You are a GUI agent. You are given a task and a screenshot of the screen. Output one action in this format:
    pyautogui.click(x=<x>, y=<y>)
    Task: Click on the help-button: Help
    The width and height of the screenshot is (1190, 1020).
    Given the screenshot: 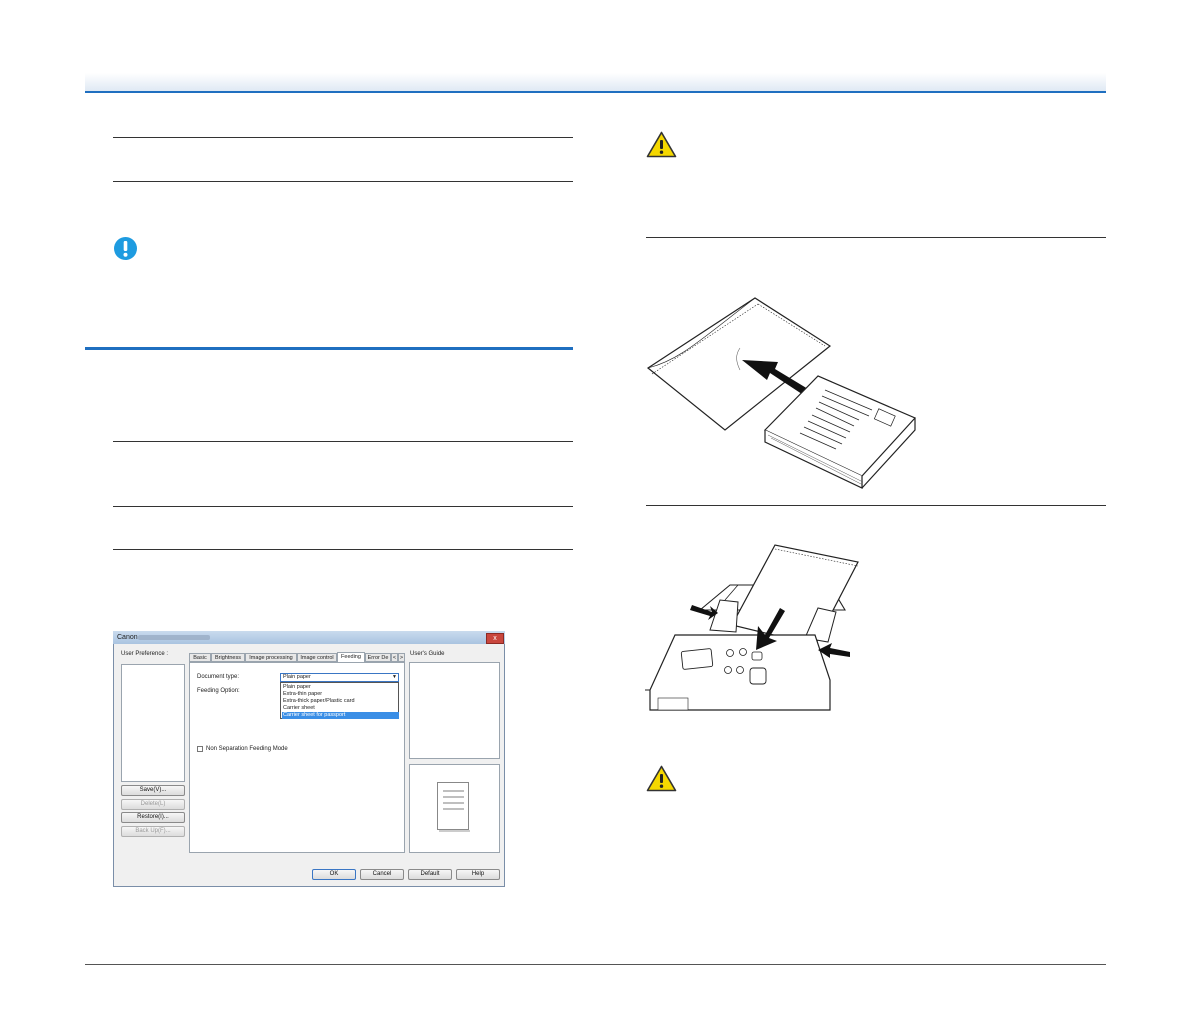 What is the action you would take?
    pyautogui.click(x=478, y=874)
    